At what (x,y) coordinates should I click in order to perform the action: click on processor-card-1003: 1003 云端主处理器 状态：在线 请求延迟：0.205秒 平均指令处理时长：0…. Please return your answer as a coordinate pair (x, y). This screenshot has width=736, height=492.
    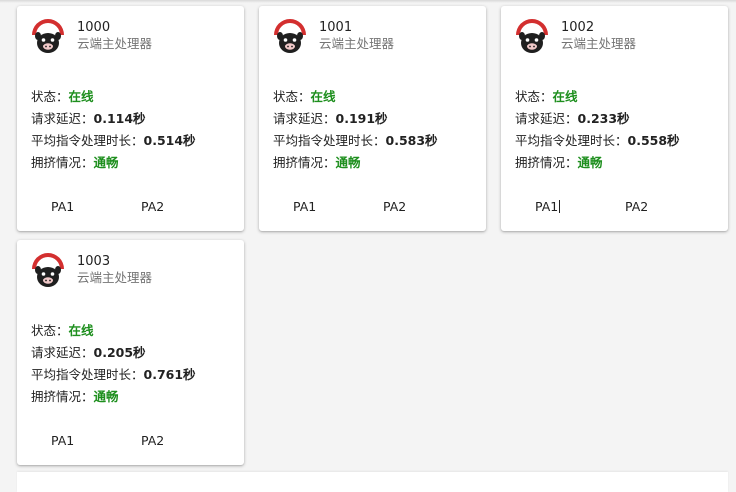
    Looking at the image, I should click on (130, 352).